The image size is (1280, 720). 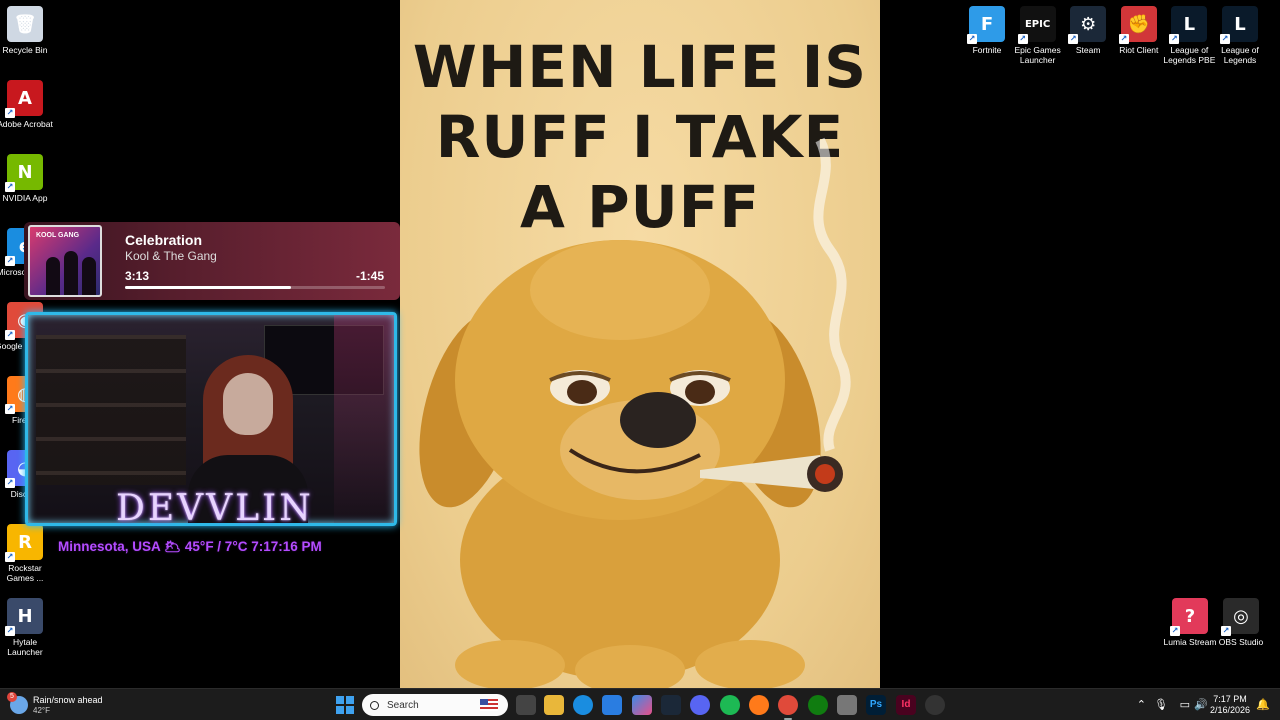 I want to click on desktop-icon-label: NVIDIA App, so click(x=25, y=198).